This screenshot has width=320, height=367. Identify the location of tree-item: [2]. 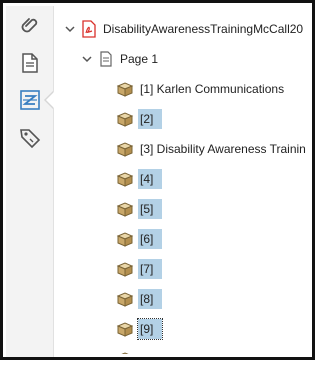
(139, 119).